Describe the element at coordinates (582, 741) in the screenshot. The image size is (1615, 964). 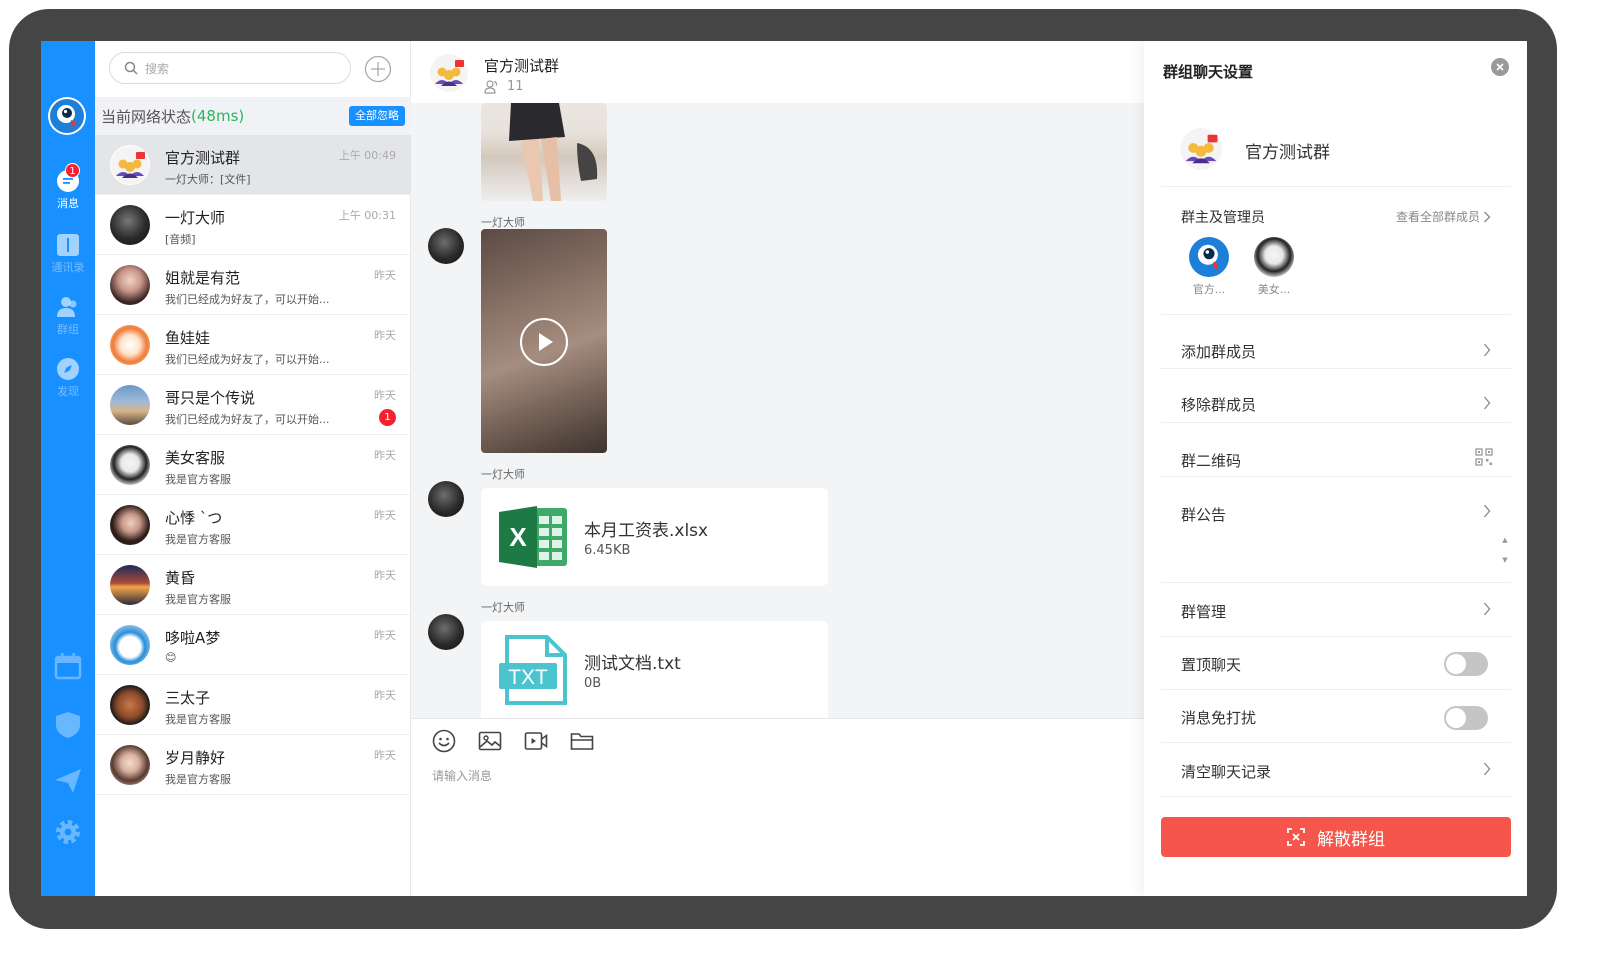
I see `folder-icon` at that location.